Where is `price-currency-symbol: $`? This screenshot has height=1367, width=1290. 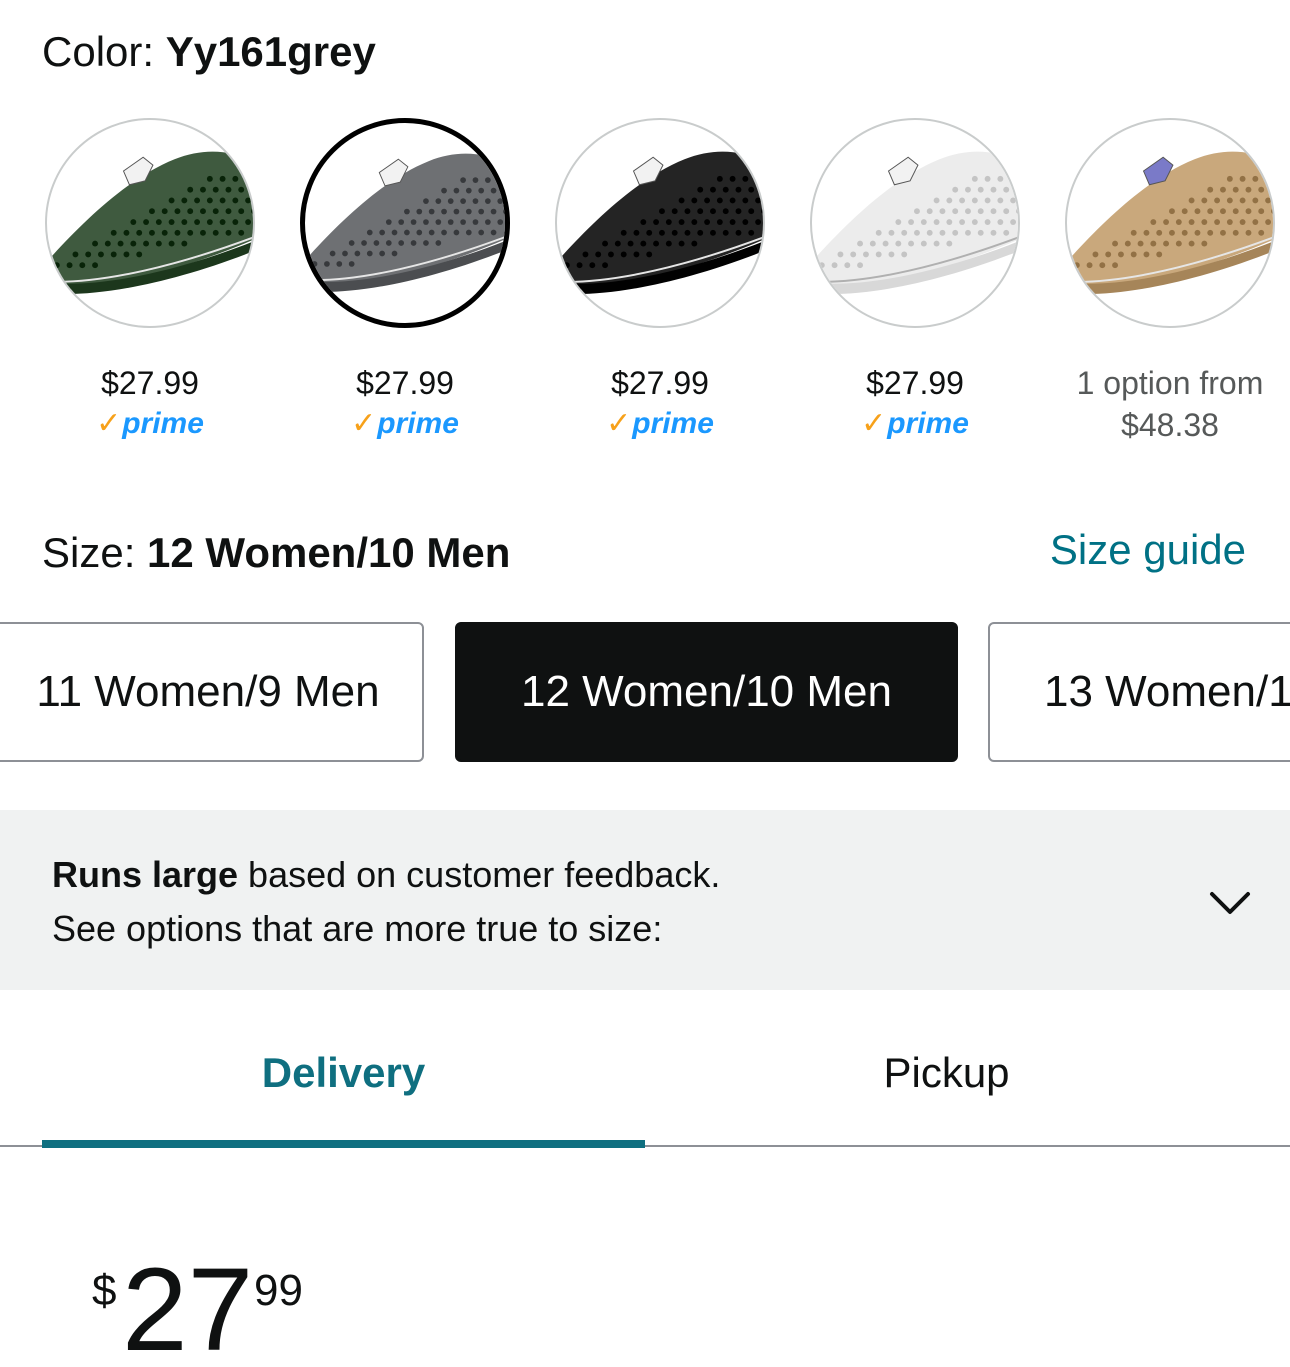
price-currency-symbol: $ is located at coordinates (104, 1290).